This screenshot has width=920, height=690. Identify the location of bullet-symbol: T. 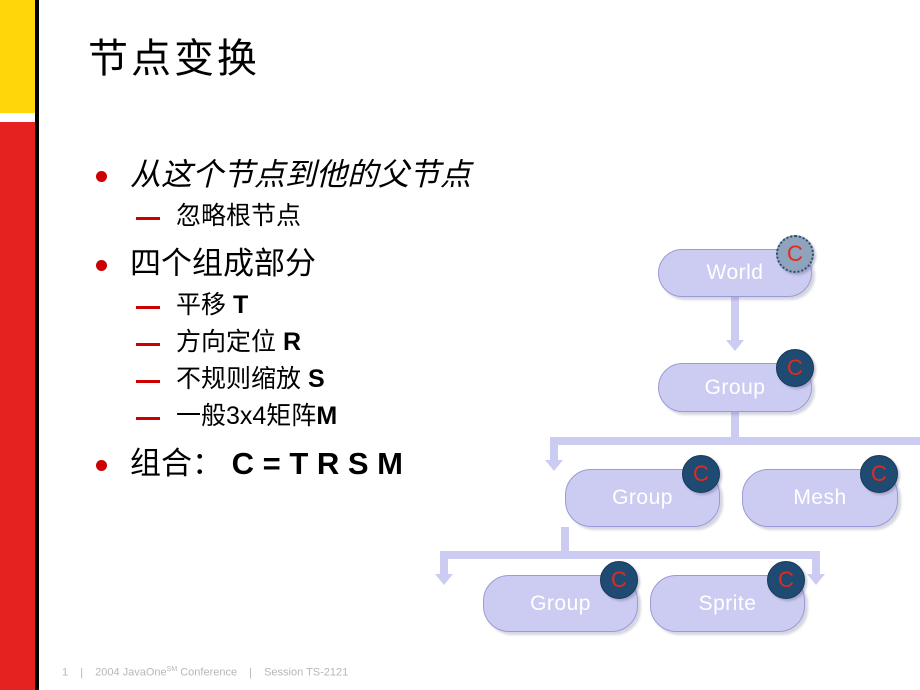
(240, 305).